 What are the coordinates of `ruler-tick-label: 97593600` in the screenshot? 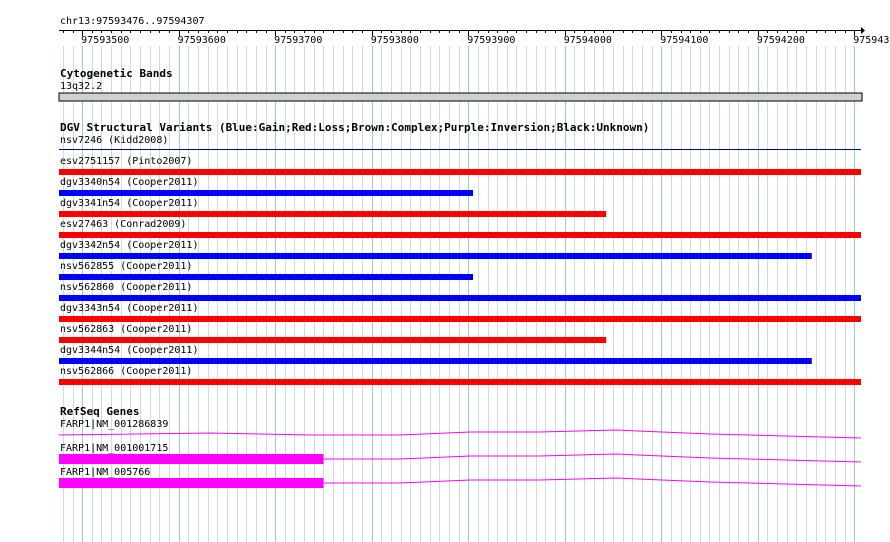 It's located at (201, 40).